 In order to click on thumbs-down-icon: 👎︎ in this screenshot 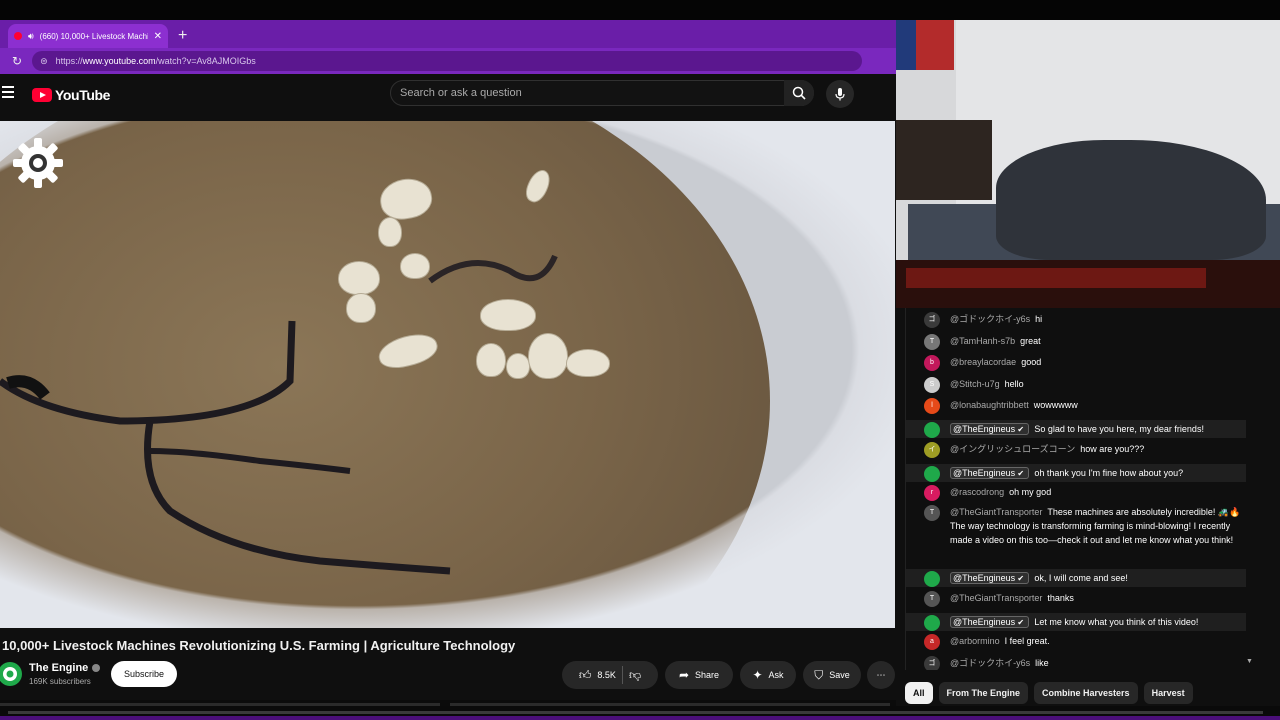, I will do `click(635, 674)`.